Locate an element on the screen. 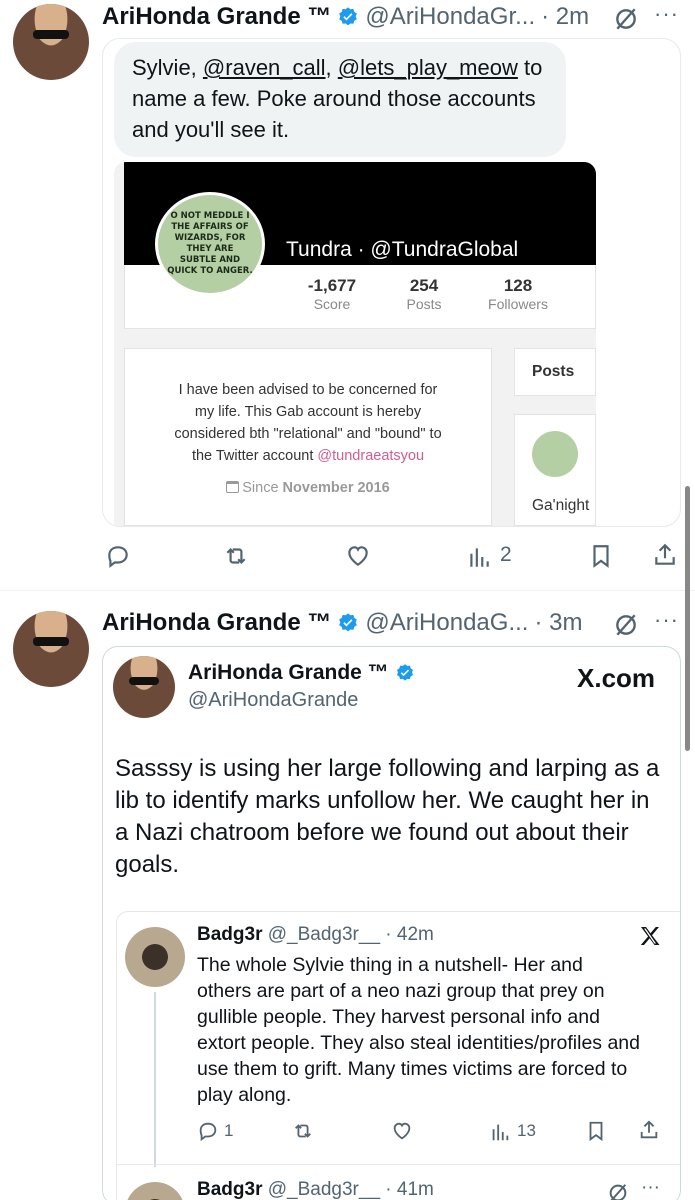 The width and height of the screenshot is (695, 1200). since-date: November 2016 is located at coordinates (336, 488).